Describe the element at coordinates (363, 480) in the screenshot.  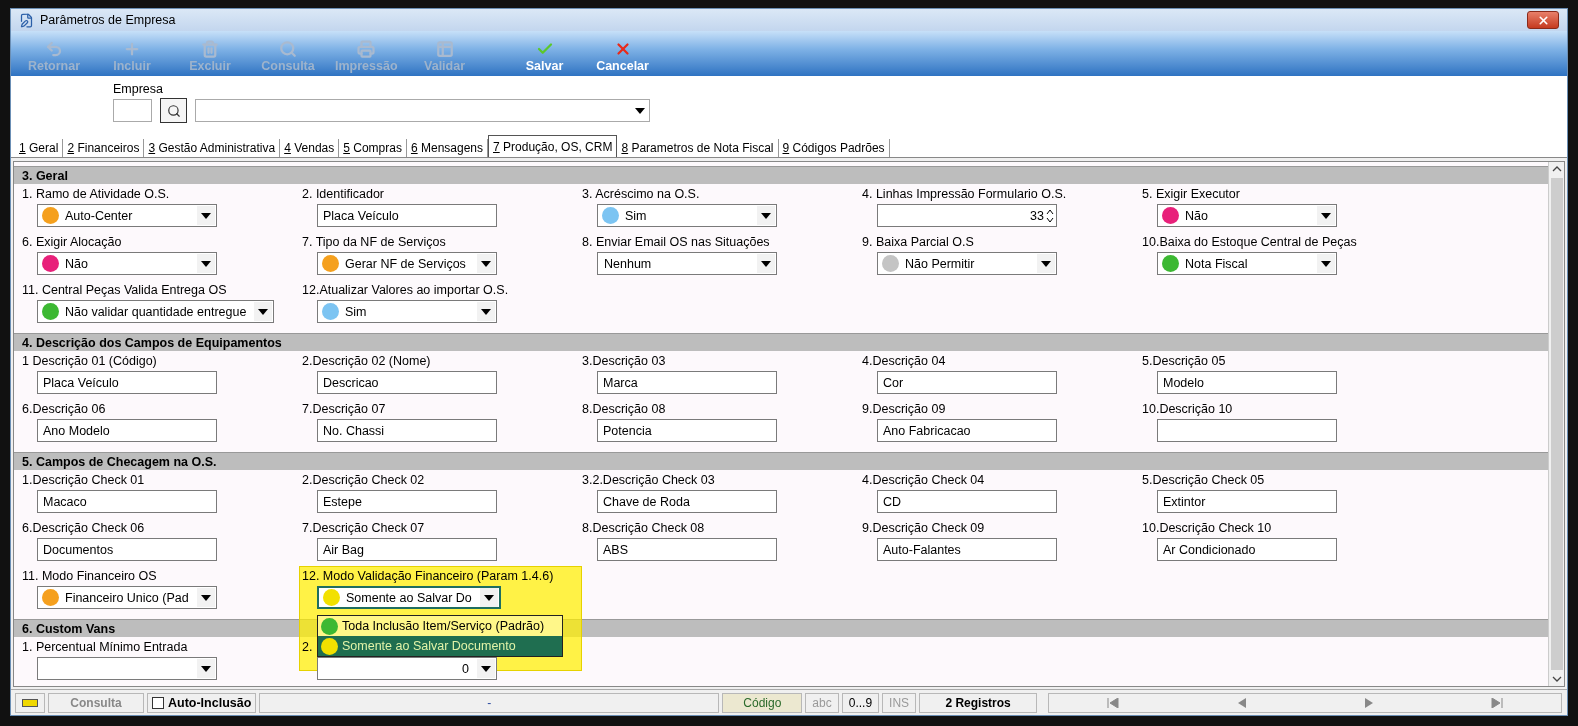
I see `field-label: 2.Descrição Check 02` at that location.